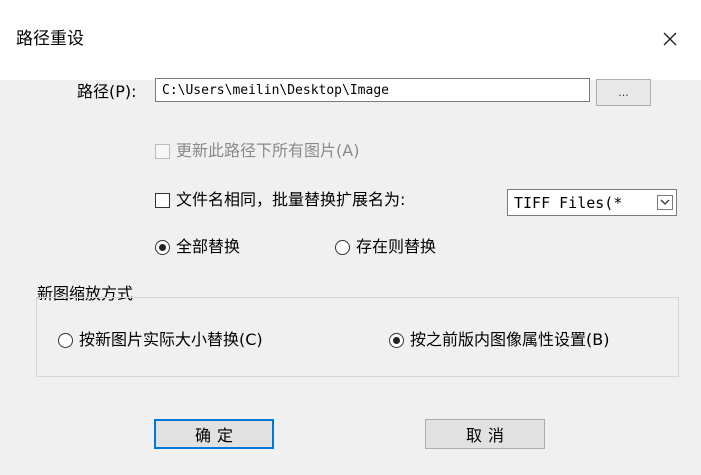  I want to click on previous-settings-radio, so click(396, 340).